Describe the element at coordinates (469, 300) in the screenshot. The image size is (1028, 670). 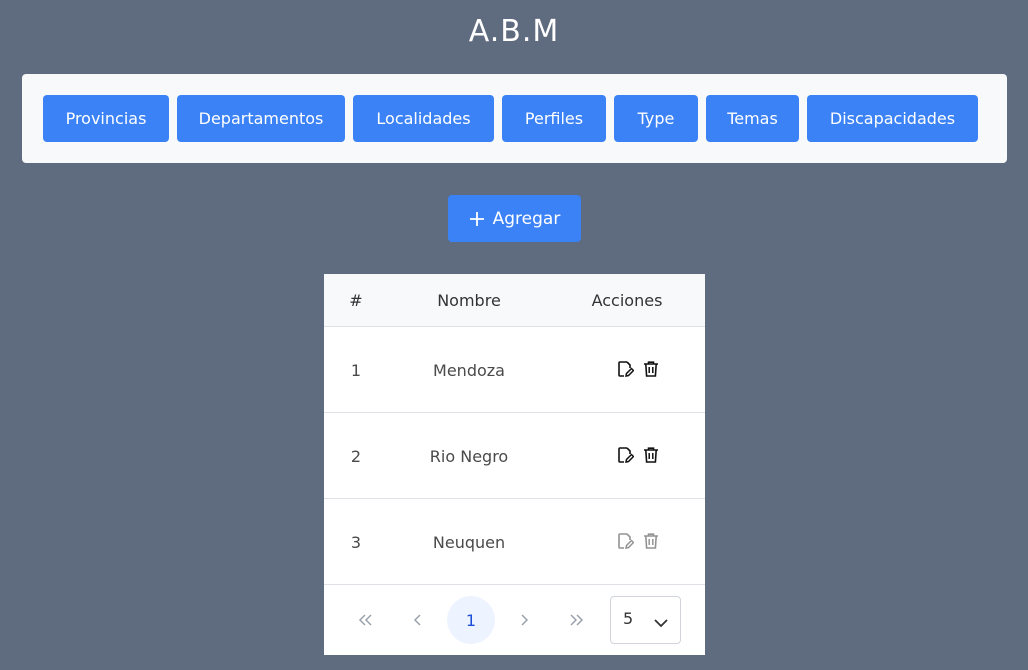
I see `column-header-nombre: Nombre` at that location.